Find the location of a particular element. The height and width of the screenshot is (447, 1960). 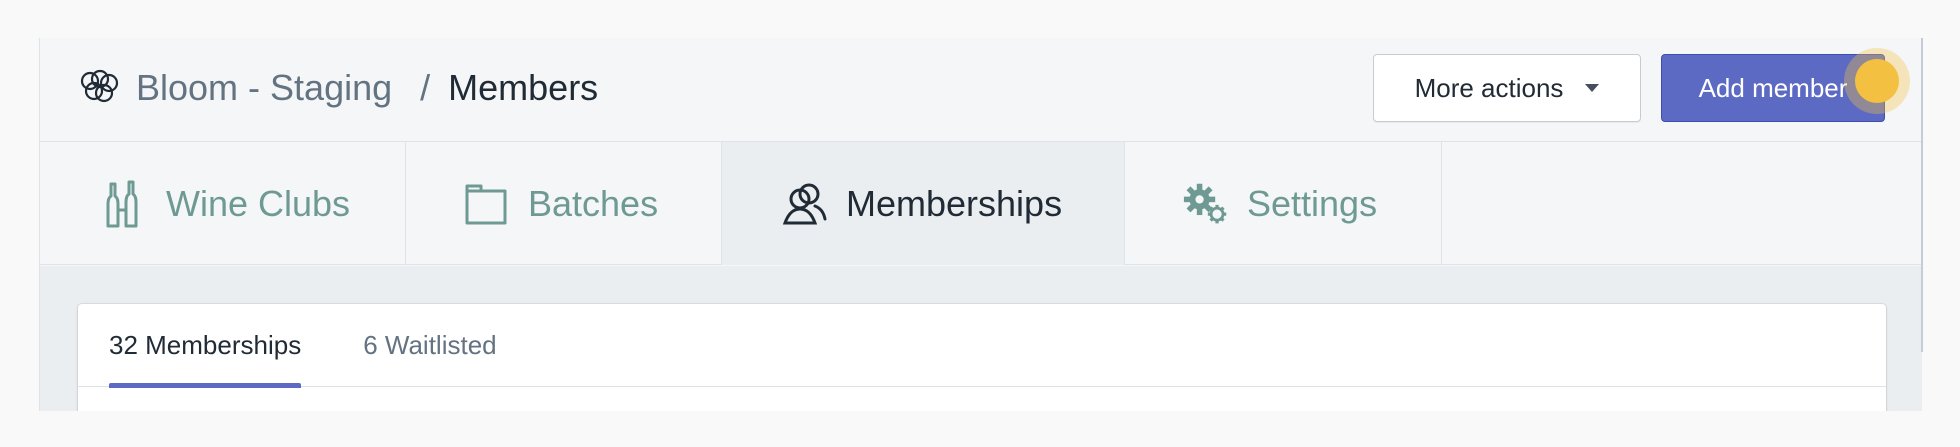

box-icon is located at coordinates (487, 204).